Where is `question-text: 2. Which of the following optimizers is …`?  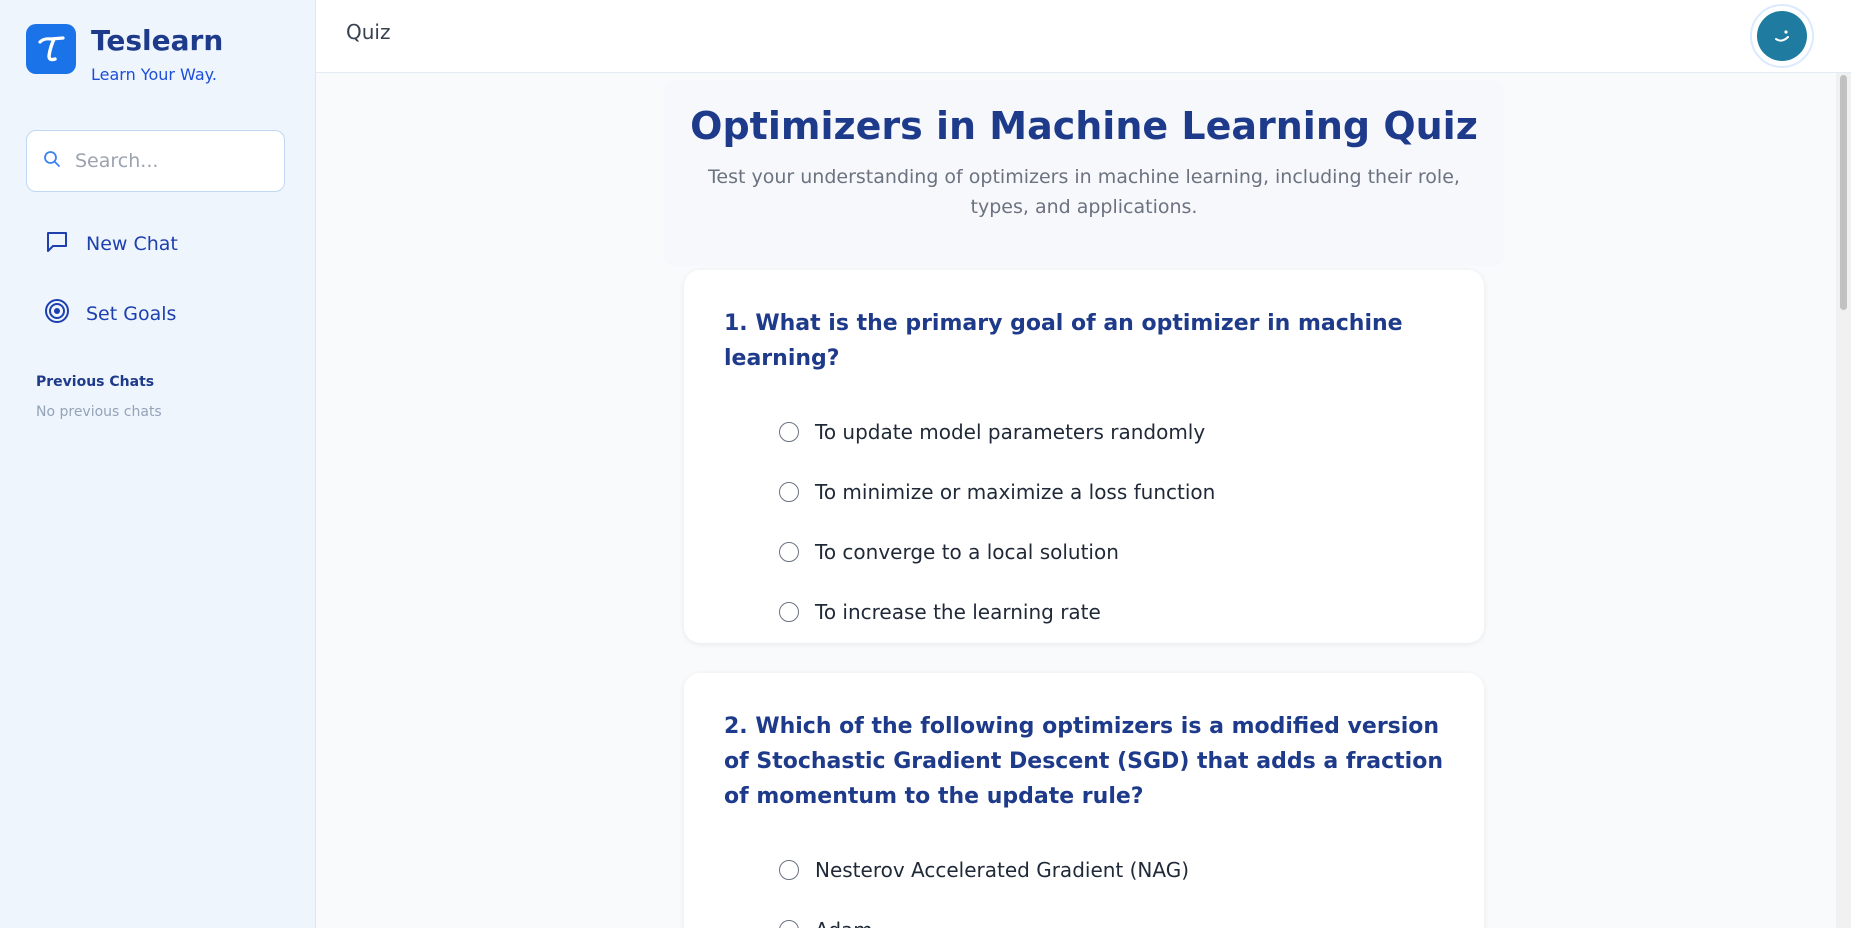
question-text: 2. Which of the following optimizers is … is located at coordinates (1083, 761).